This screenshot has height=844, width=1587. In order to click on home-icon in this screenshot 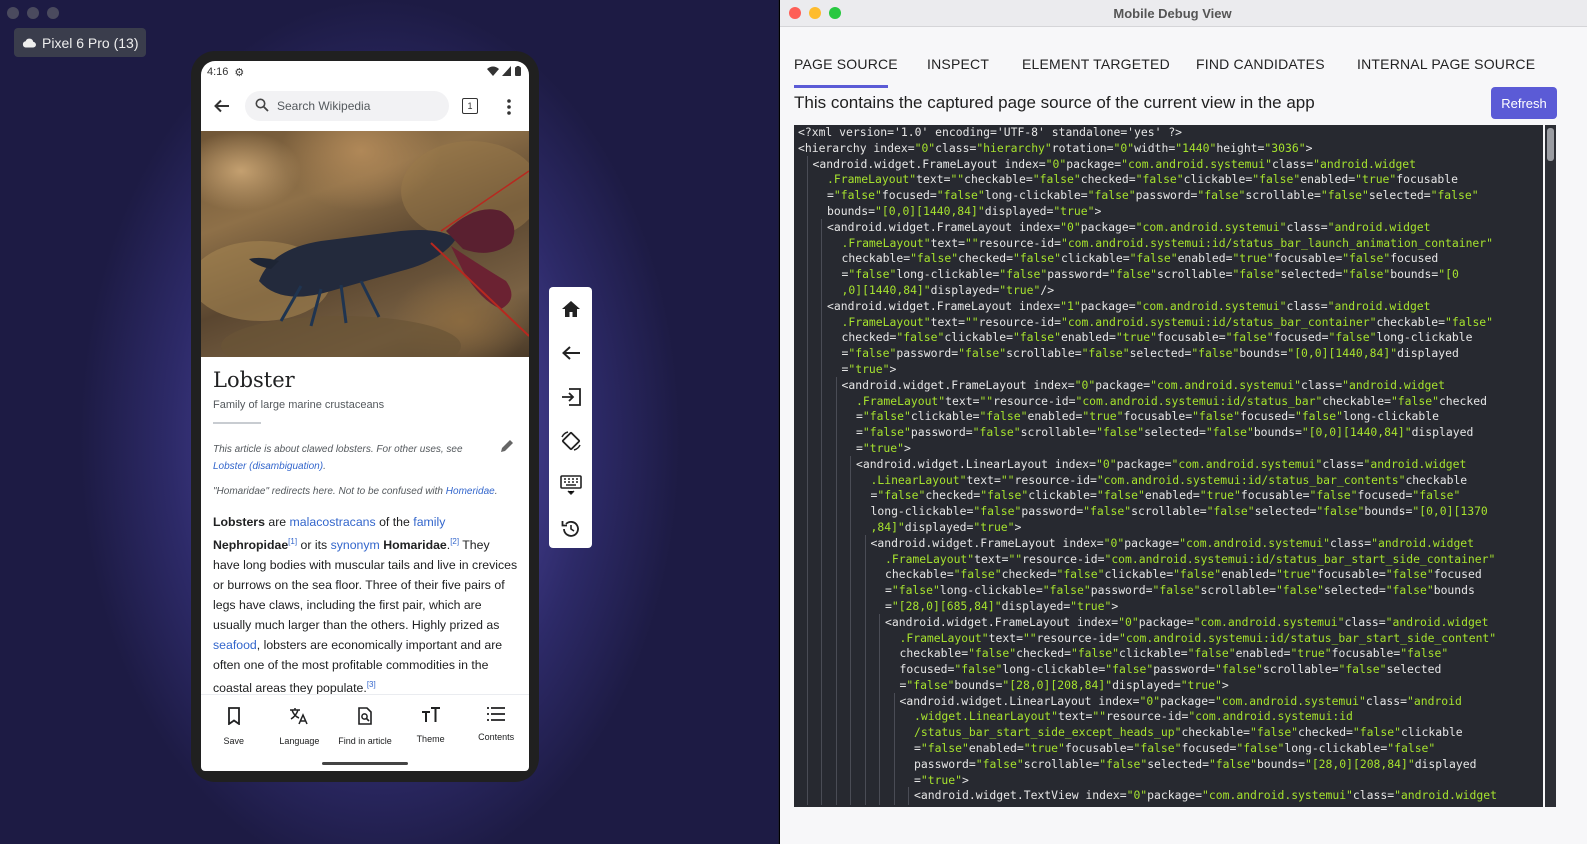, I will do `click(571, 308)`.